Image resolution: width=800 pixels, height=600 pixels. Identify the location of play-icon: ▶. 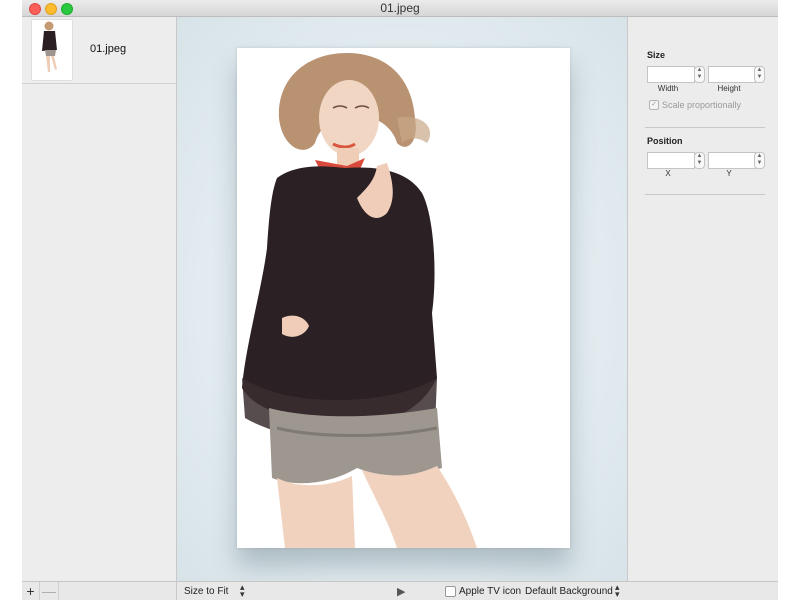
(401, 591).